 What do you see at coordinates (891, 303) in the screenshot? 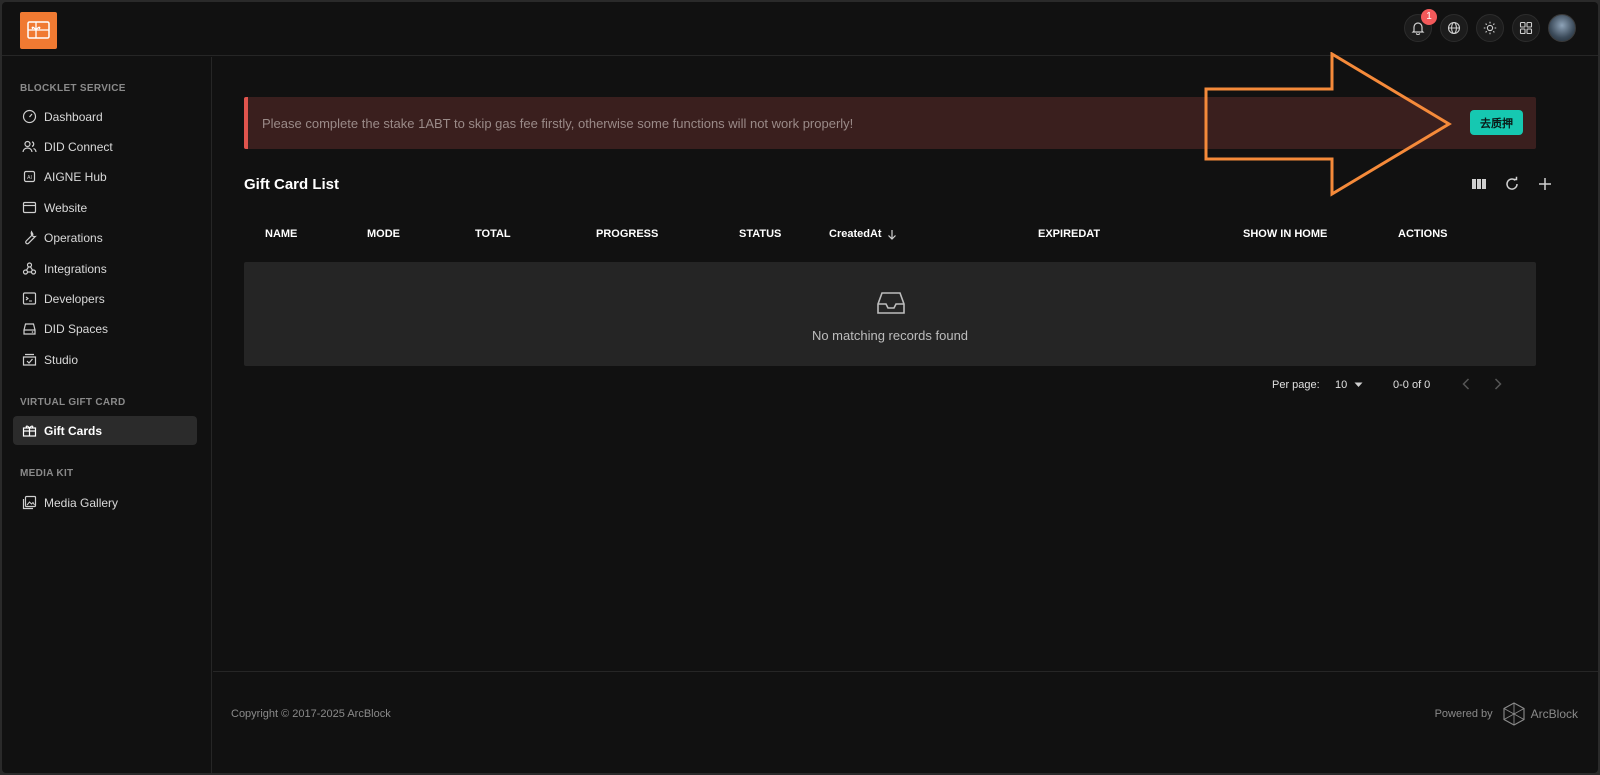
I see `inbox-icon` at bounding box center [891, 303].